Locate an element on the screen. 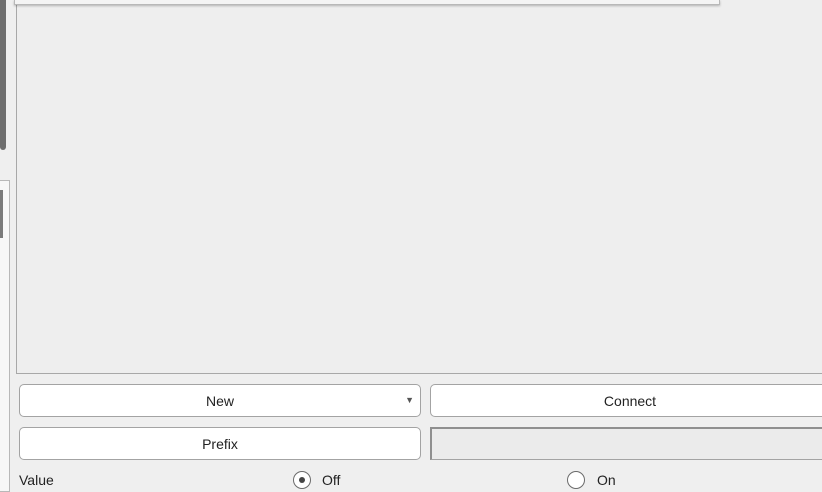 The height and width of the screenshot is (492, 822). dropdown-popup-edge is located at coordinates (367, 2).